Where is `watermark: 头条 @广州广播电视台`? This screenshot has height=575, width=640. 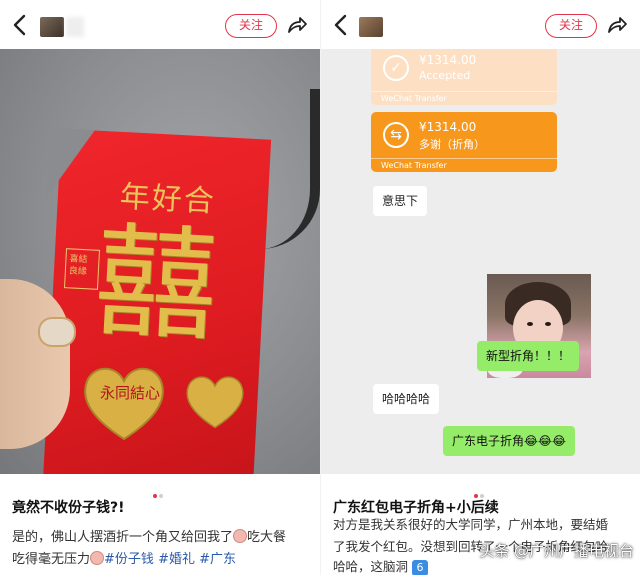 watermark: 头条 @广州广播电视台 is located at coordinates (556, 551).